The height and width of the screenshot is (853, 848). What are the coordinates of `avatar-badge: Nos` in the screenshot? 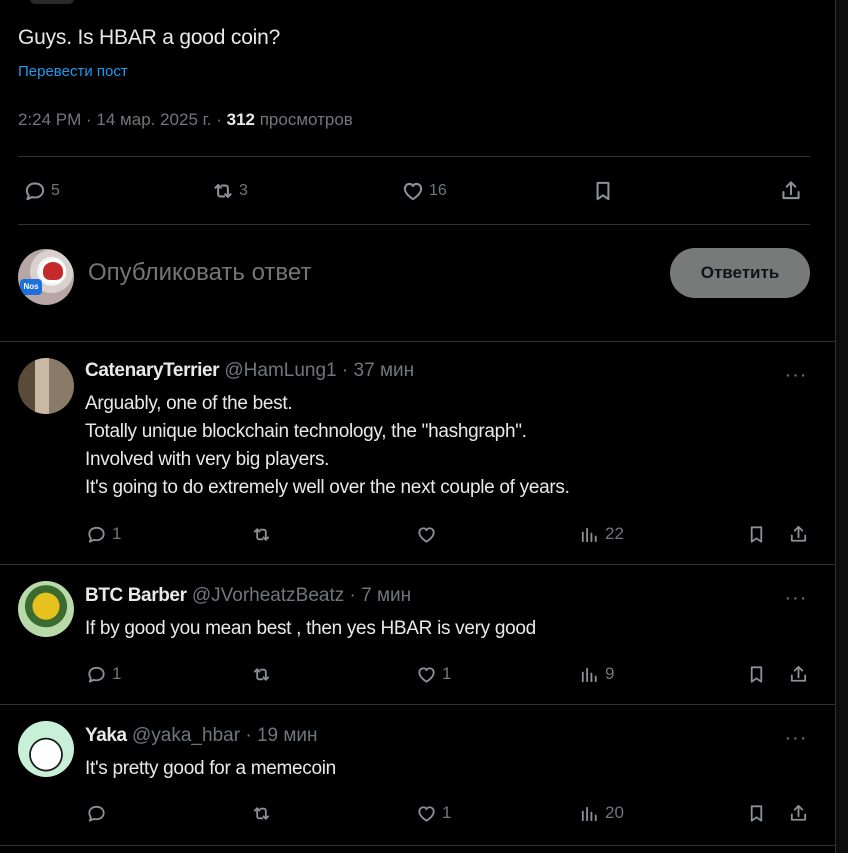 It's located at (31, 287).